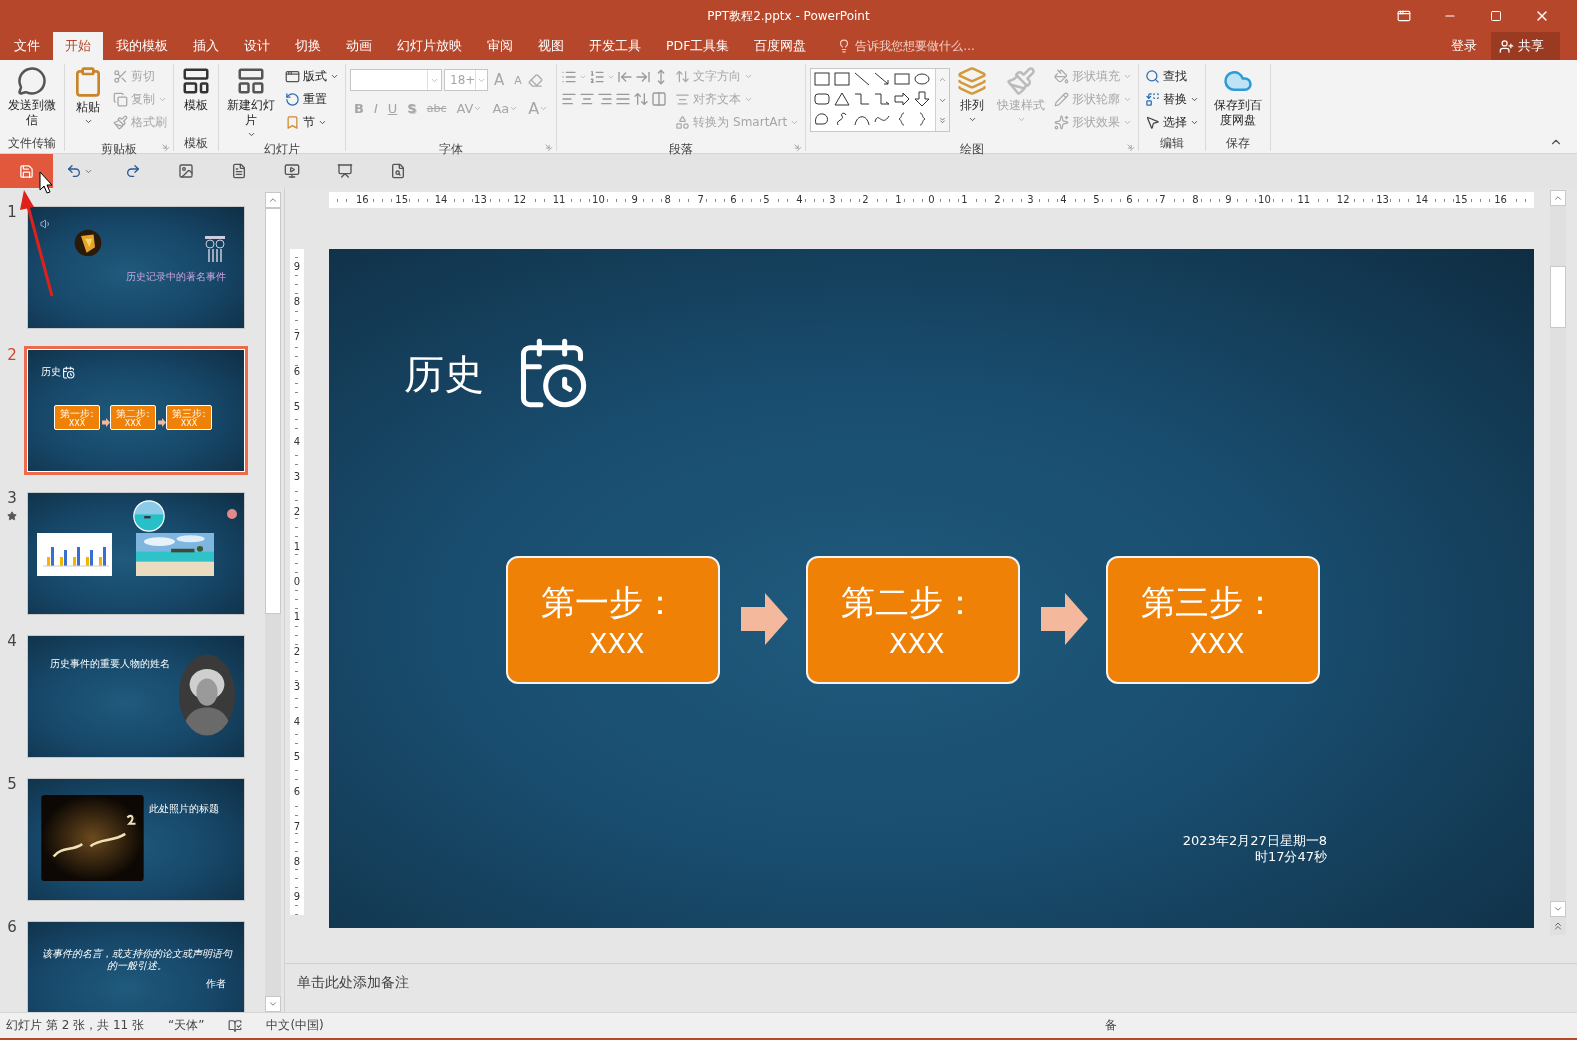  What do you see at coordinates (535, 80) in the screenshot?
I see `clear-format-icon` at bounding box center [535, 80].